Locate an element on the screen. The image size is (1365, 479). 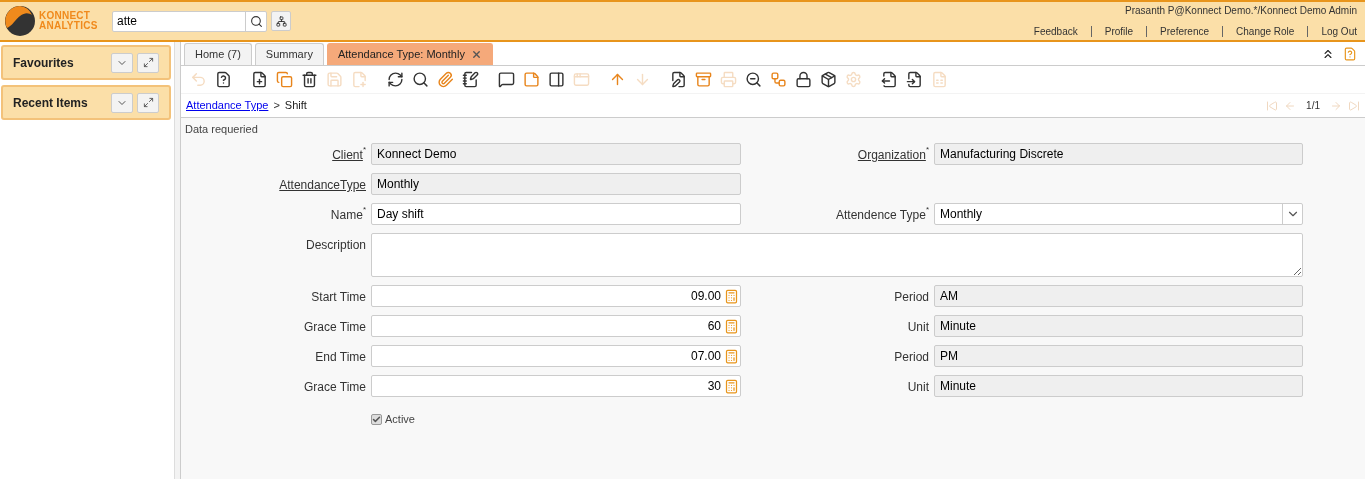
record-counter: 1/1 is located at coordinates (1313, 106).